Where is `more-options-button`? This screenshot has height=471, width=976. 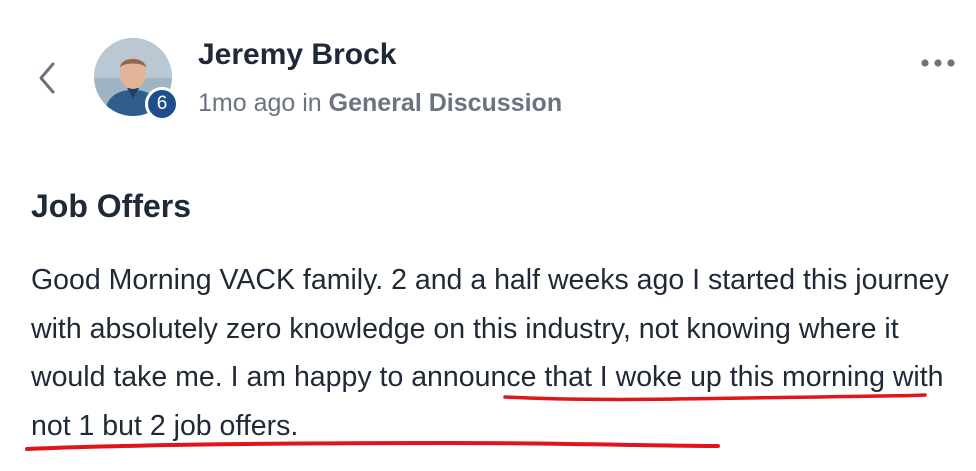
more-options-button is located at coordinates (938, 63).